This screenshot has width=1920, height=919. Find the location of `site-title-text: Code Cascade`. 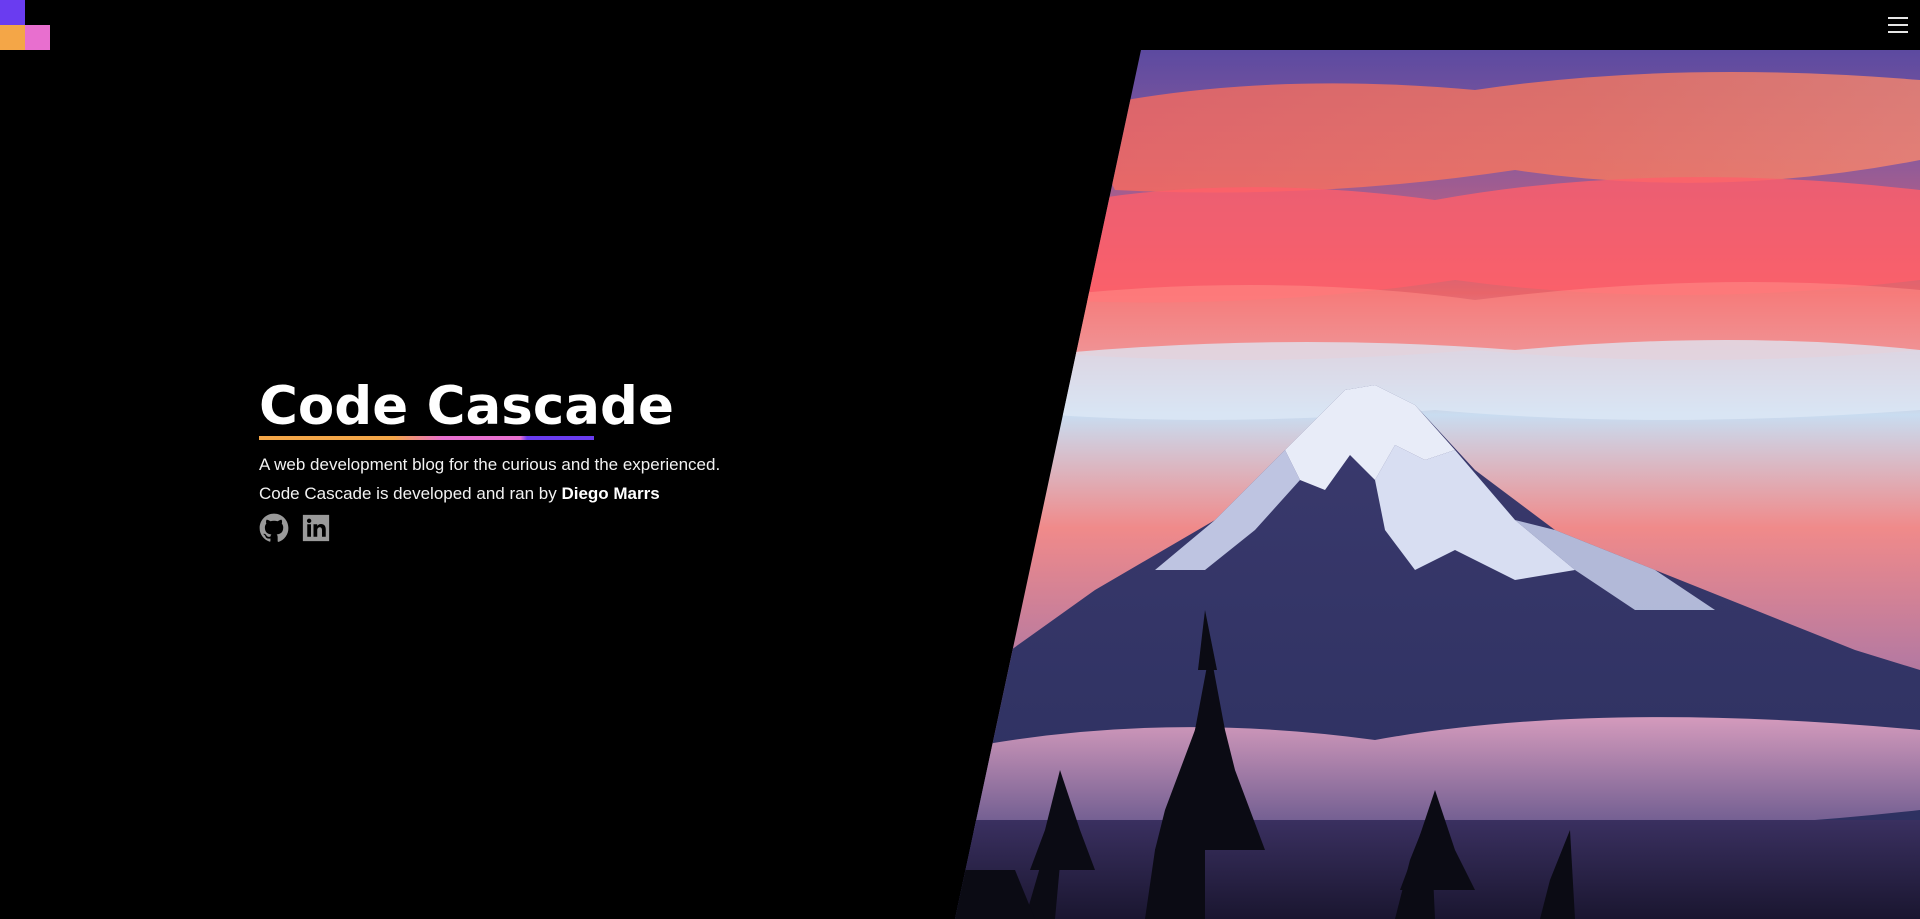

site-title-text: Code Cascade is located at coordinates (466, 406).